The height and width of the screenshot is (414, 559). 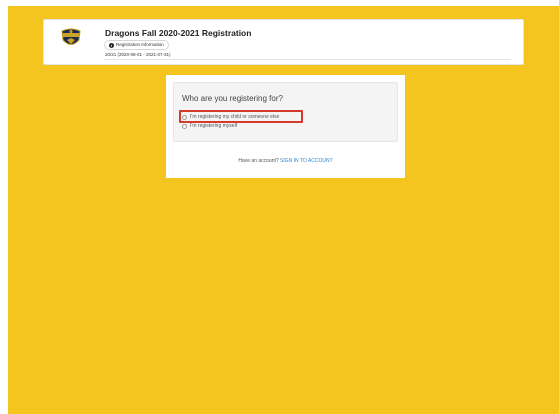 What do you see at coordinates (307, 59) in the screenshot?
I see `header-divider` at bounding box center [307, 59].